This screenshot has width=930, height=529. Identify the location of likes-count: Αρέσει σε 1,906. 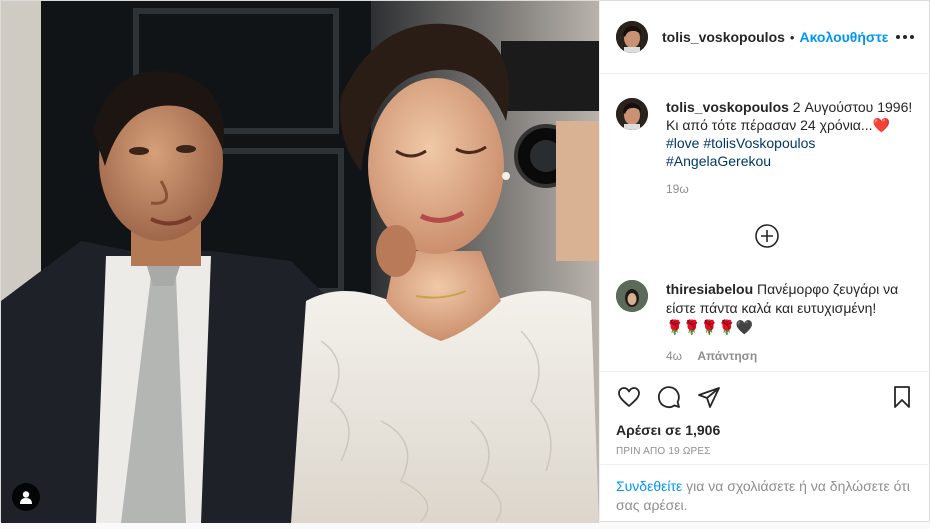
(765, 430).